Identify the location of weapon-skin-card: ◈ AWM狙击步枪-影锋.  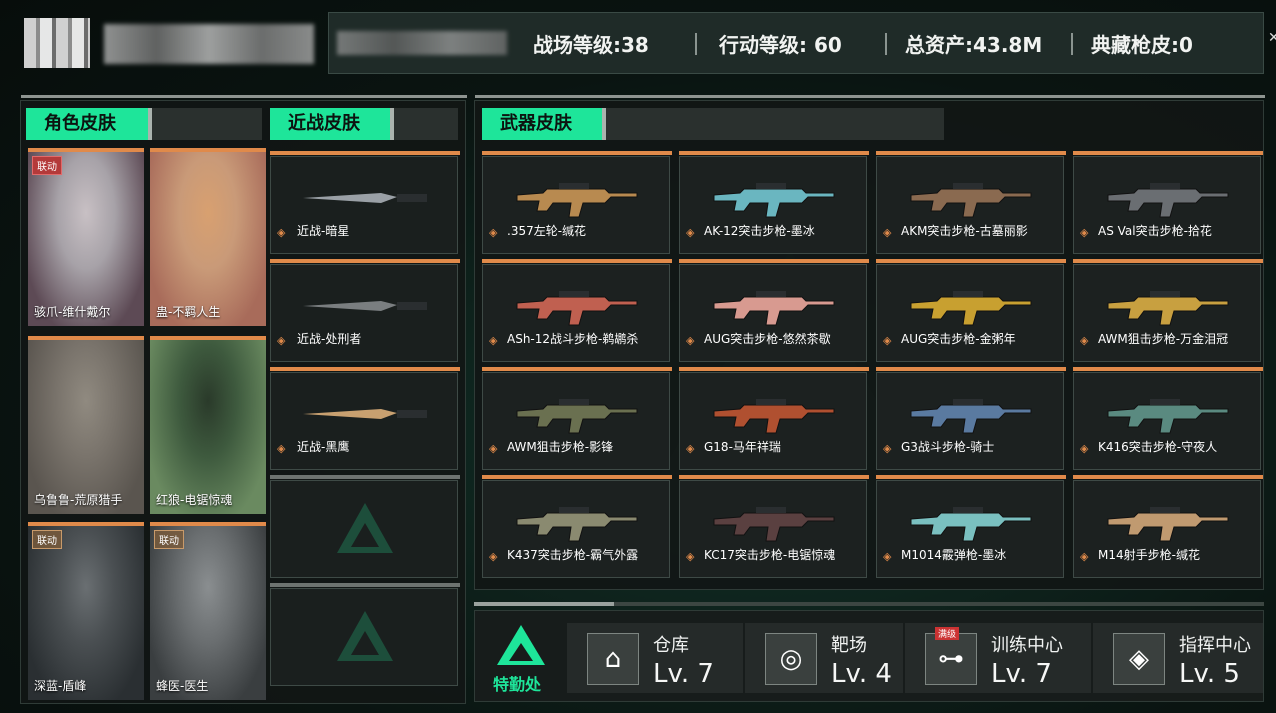
(577, 418).